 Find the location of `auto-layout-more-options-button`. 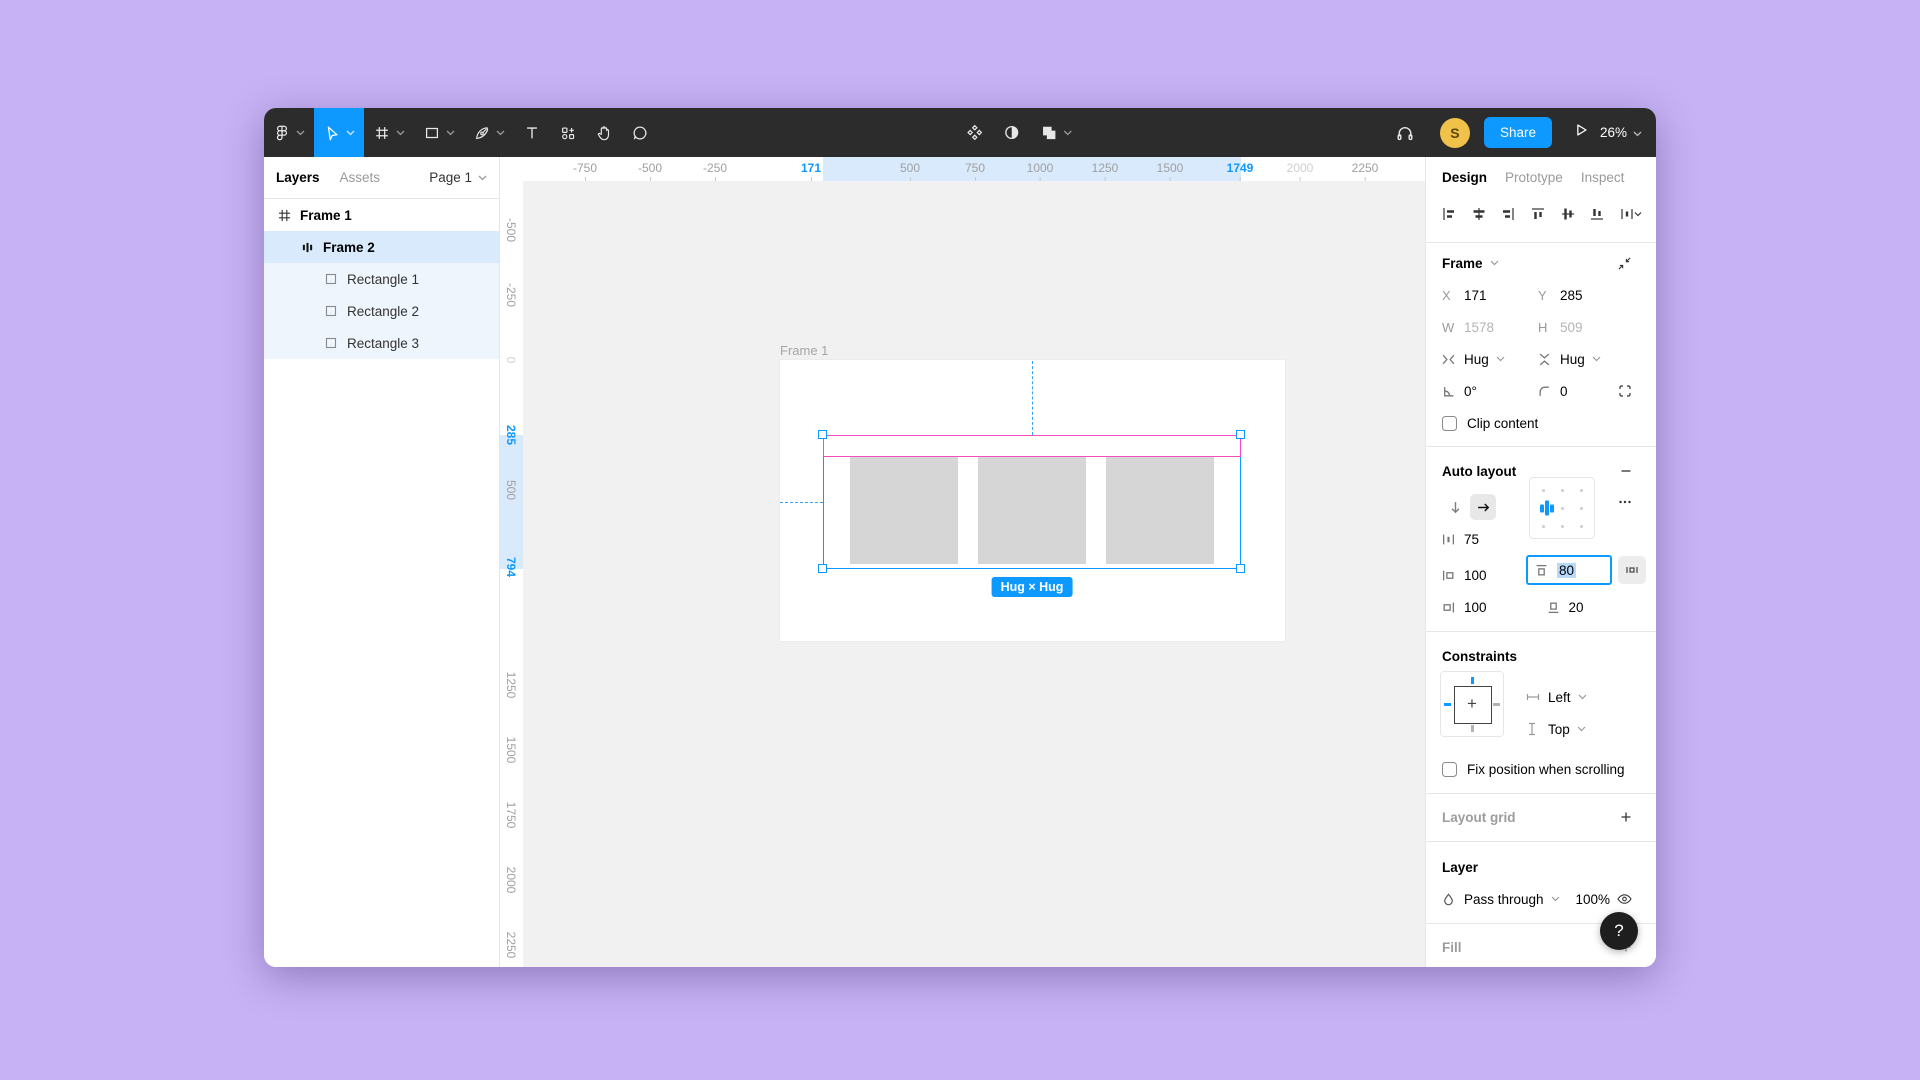

auto-layout-more-options-button is located at coordinates (1625, 502).